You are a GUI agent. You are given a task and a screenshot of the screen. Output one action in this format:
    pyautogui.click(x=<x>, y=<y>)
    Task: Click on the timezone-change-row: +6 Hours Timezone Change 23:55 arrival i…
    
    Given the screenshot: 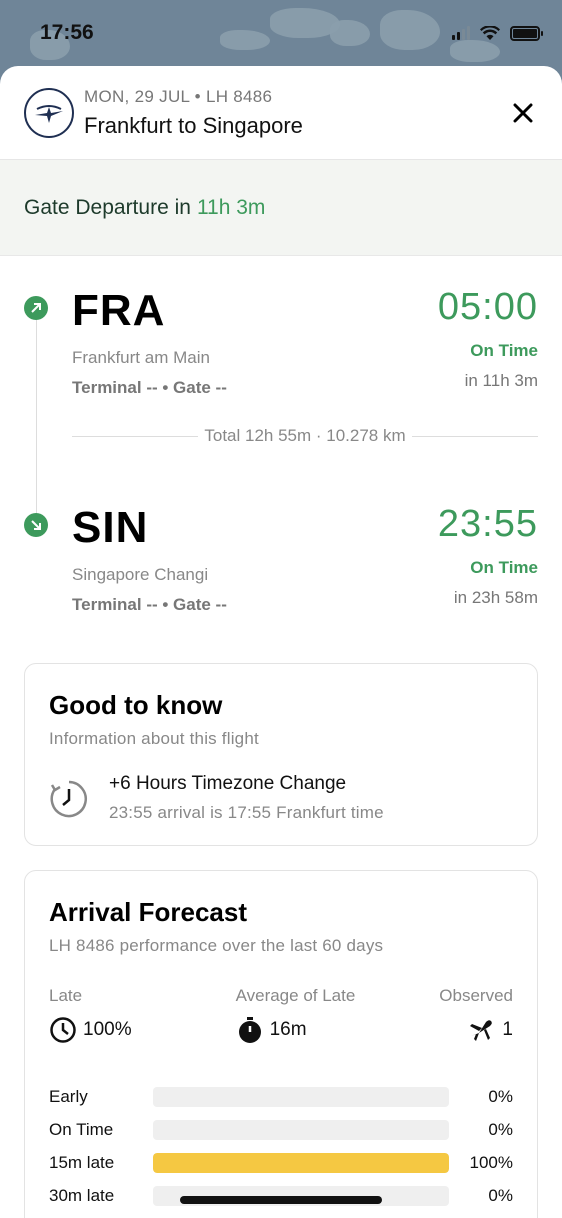 What is the action you would take?
    pyautogui.click(x=281, y=798)
    